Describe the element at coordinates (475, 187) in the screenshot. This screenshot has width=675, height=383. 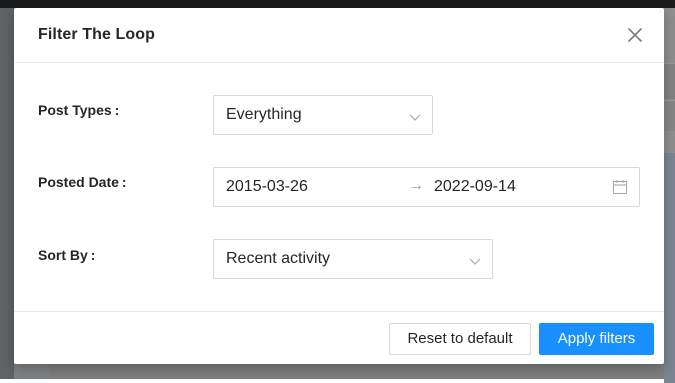
I see `end-date-input: 2022-09-14` at that location.